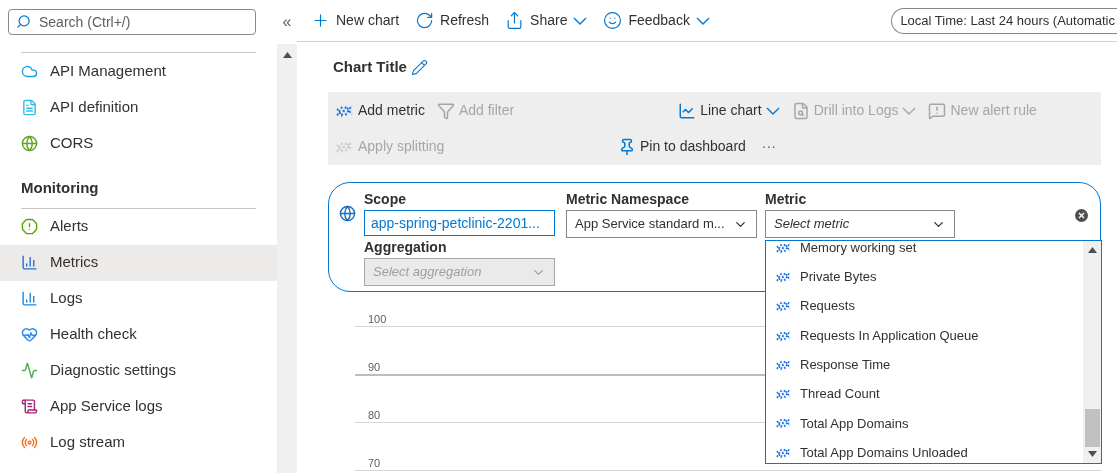 The height and width of the screenshot is (473, 1117). Describe the element at coordinates (60, 188) in the screenshot. I see `section-heading: Monitoring` at that location.